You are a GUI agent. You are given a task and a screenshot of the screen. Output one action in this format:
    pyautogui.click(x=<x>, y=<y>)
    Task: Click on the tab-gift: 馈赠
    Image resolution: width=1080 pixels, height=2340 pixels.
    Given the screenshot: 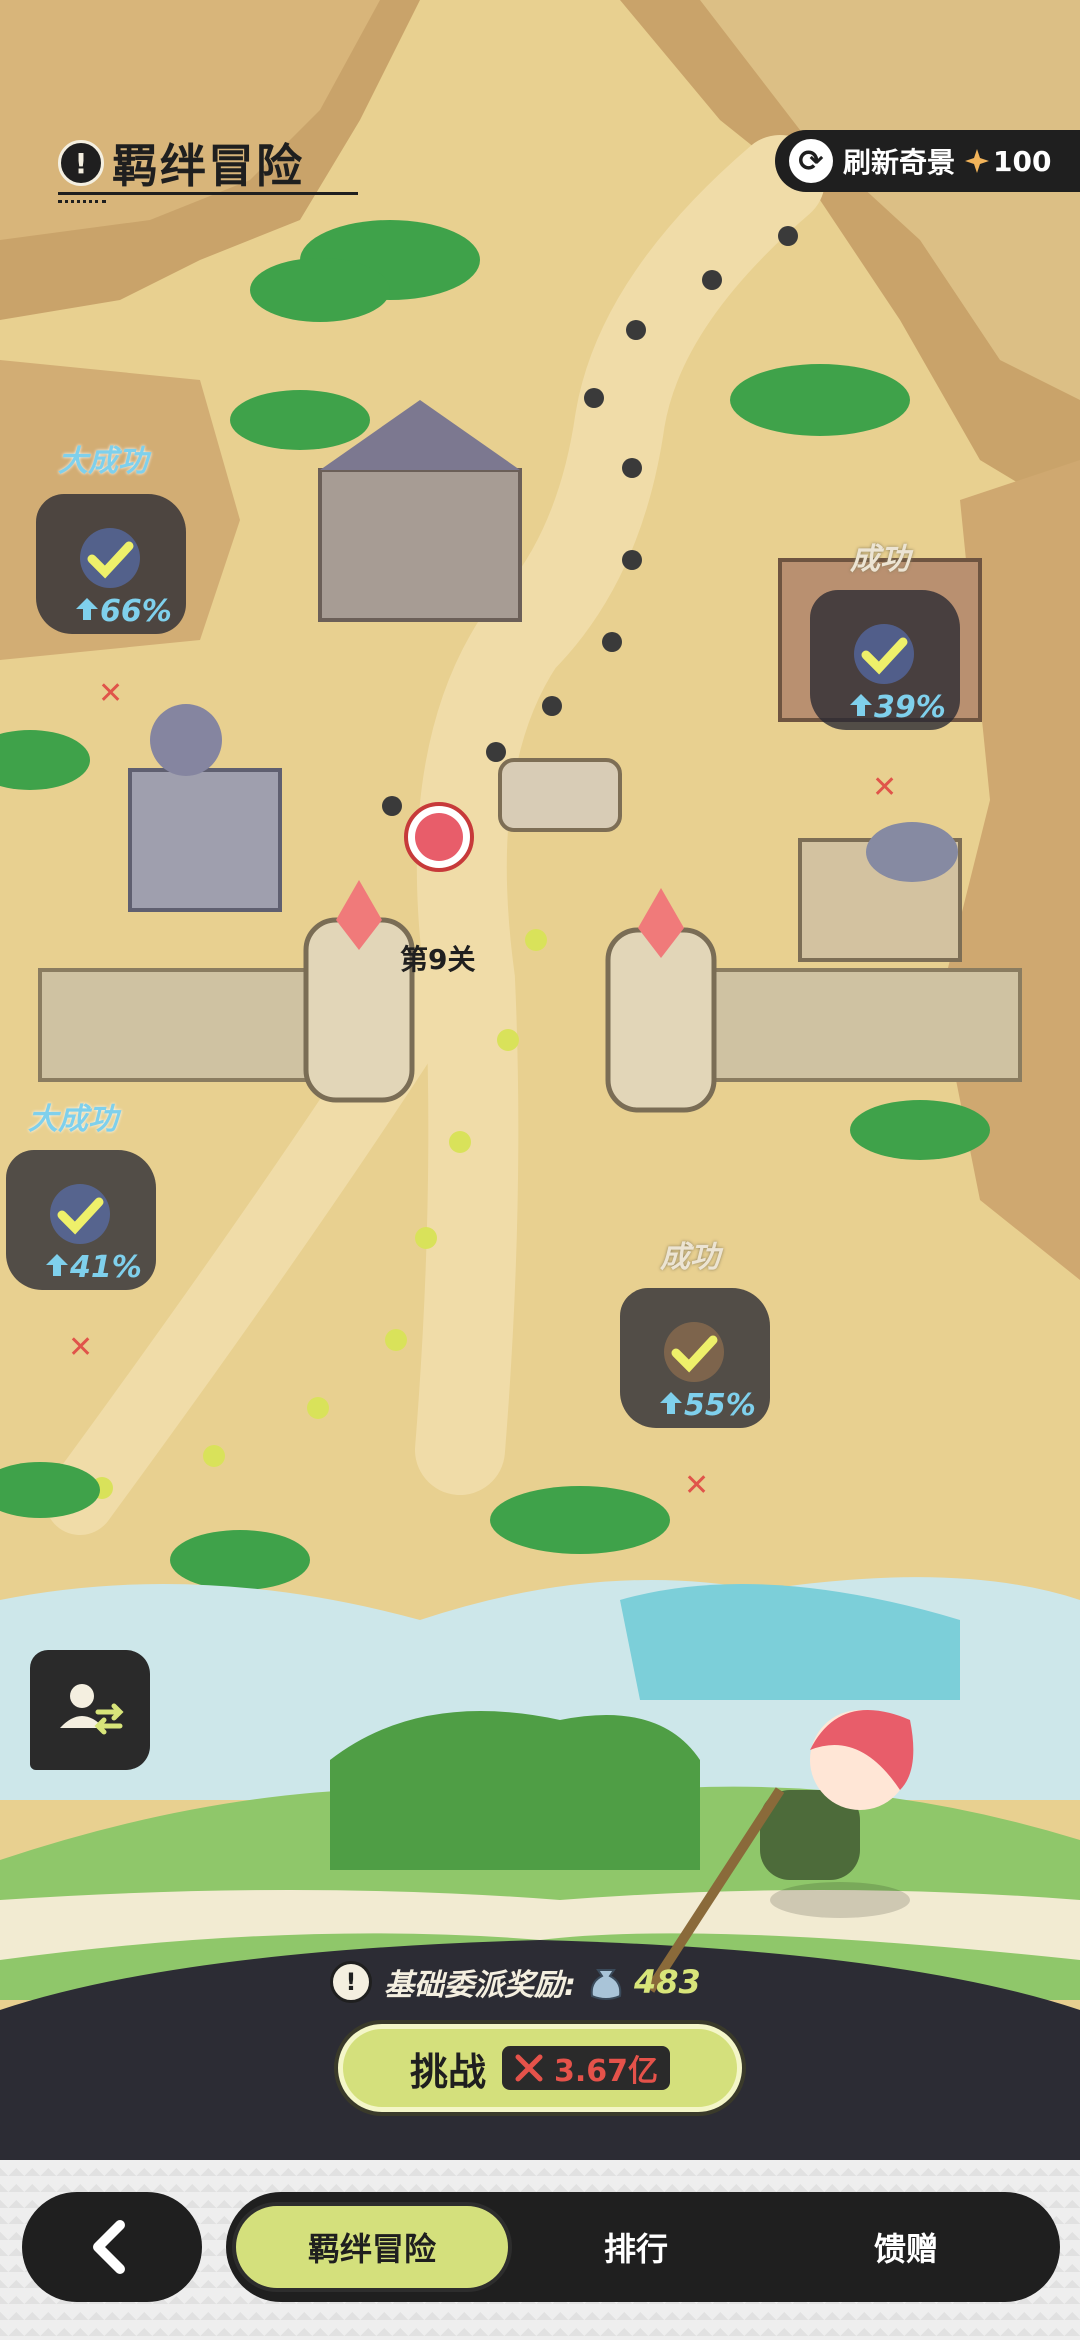 What is the action you would take?
    pyautogui.click(x=906, y=2247)
    